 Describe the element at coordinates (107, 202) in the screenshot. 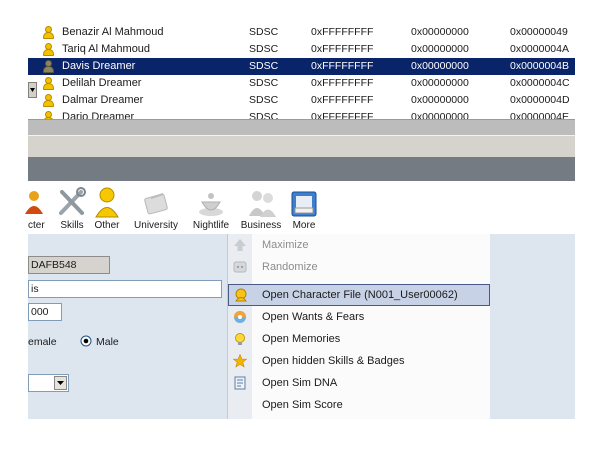

I see `other-sim-icon` at that location.